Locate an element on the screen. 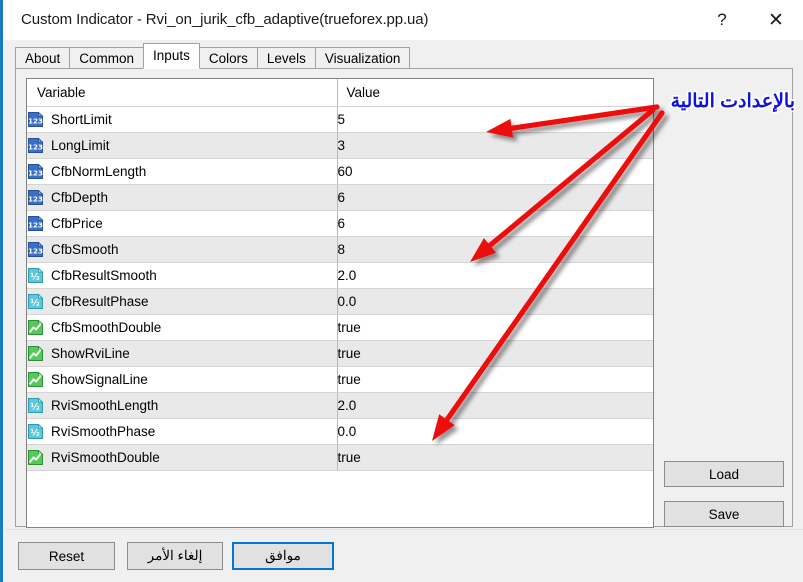 The height and width of the screenshot is (582, 803). table-row: ½ CfbResultPhase 0.0 is located at coordinates (340, 301).